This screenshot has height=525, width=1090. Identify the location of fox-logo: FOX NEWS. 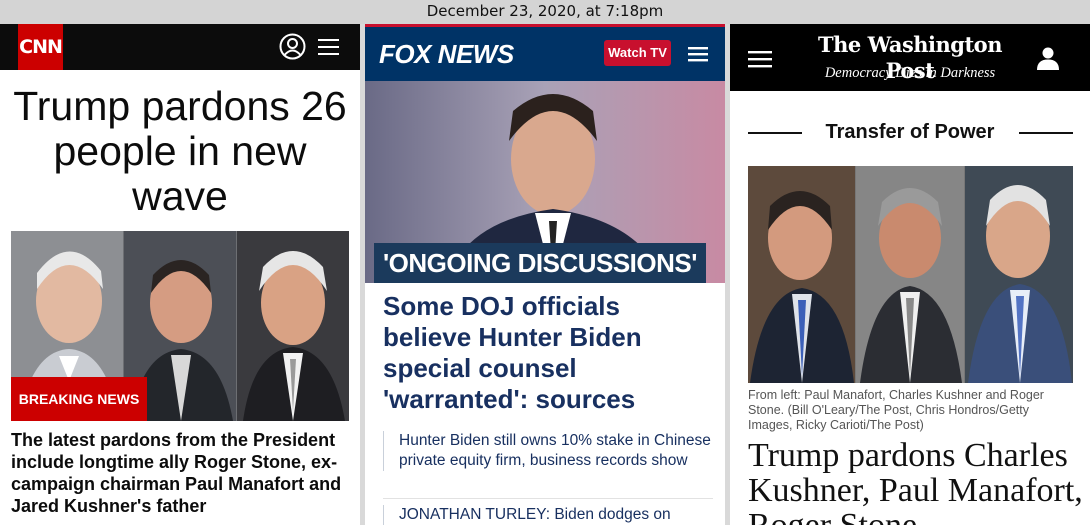
(446, 54).